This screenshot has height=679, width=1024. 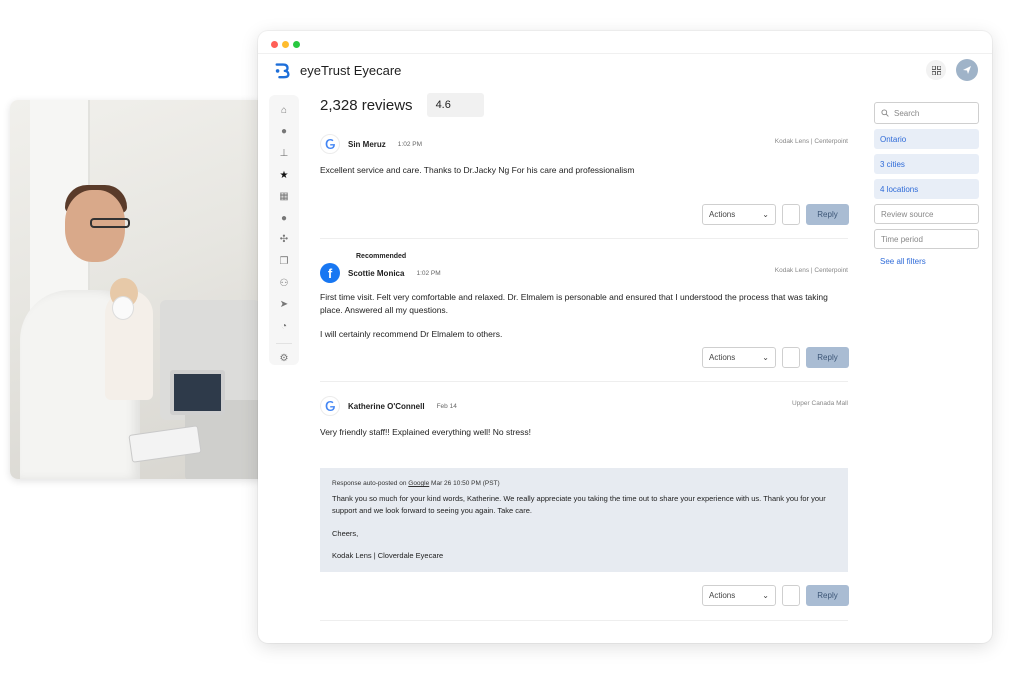 What do you see at coordinates (388, 555) in the screenshot?
I see `response-signature: Kodak Lens | Cloverdale Eyecare` at bounding box center [388, 555].